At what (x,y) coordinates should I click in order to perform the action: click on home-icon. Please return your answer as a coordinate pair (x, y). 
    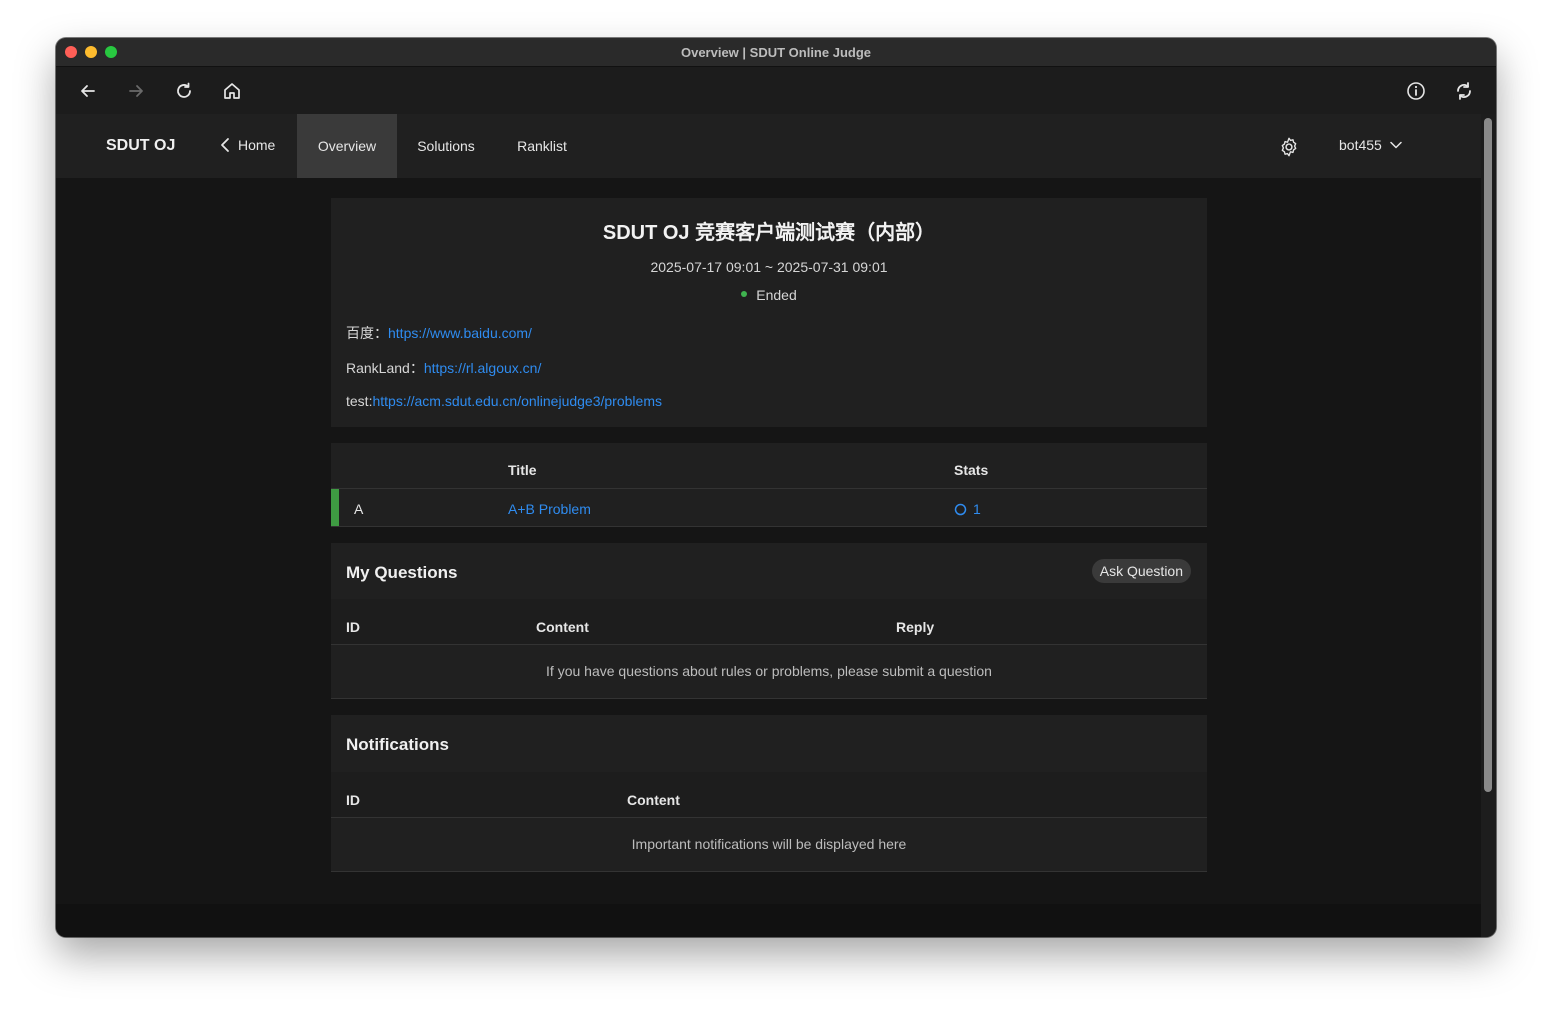
    Looking at the image, I should click on (232, 91).